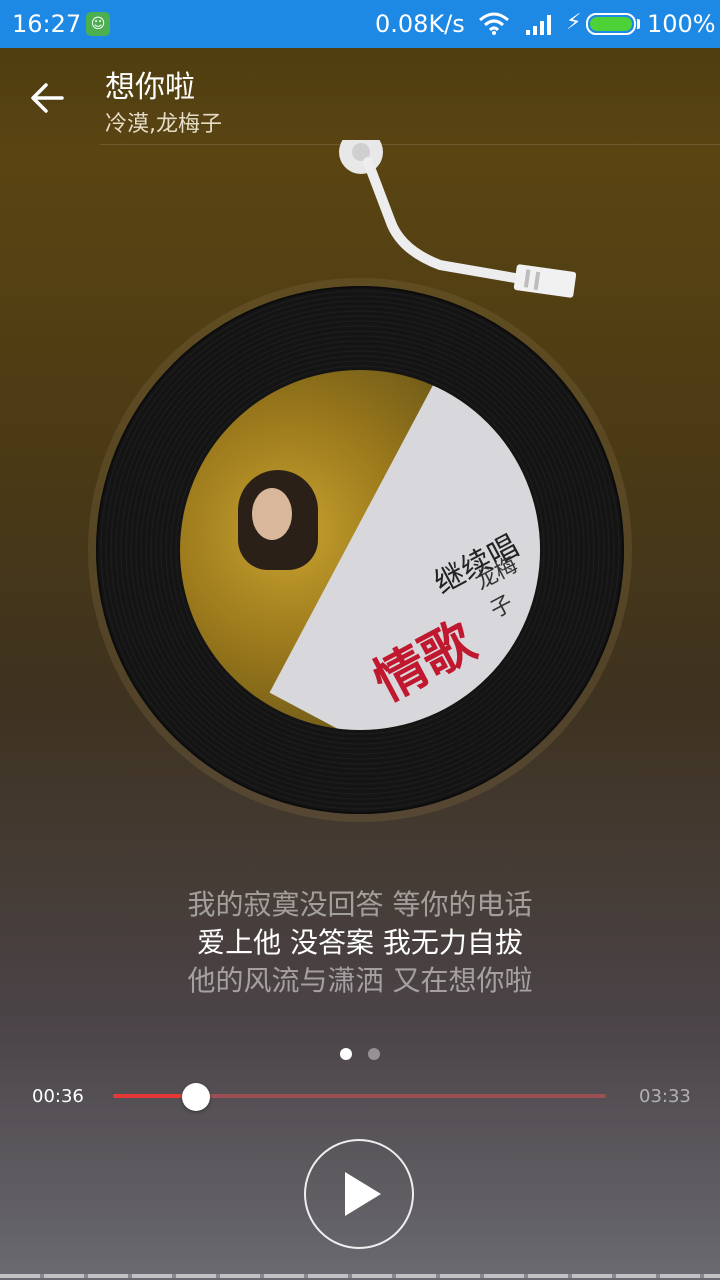 Image resolution: width=720 pixels, height=1280 pixels. Describe the element at coordinates (98, 24) in the screenshot. I see `notification-app-icon: ☺` at that location.